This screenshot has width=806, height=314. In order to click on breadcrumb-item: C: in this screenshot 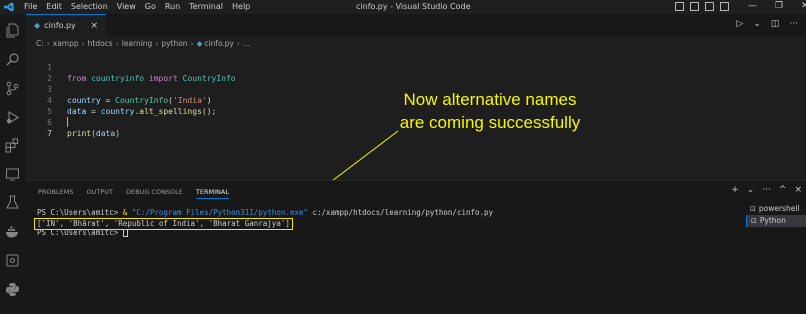, I will do `click(40, 43)`.